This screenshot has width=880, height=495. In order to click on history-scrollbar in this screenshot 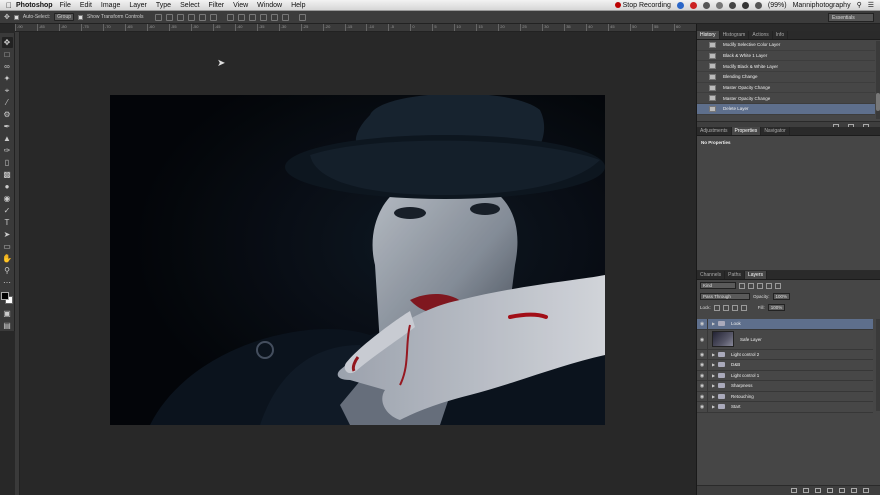, I will do `click(878, 80)`.